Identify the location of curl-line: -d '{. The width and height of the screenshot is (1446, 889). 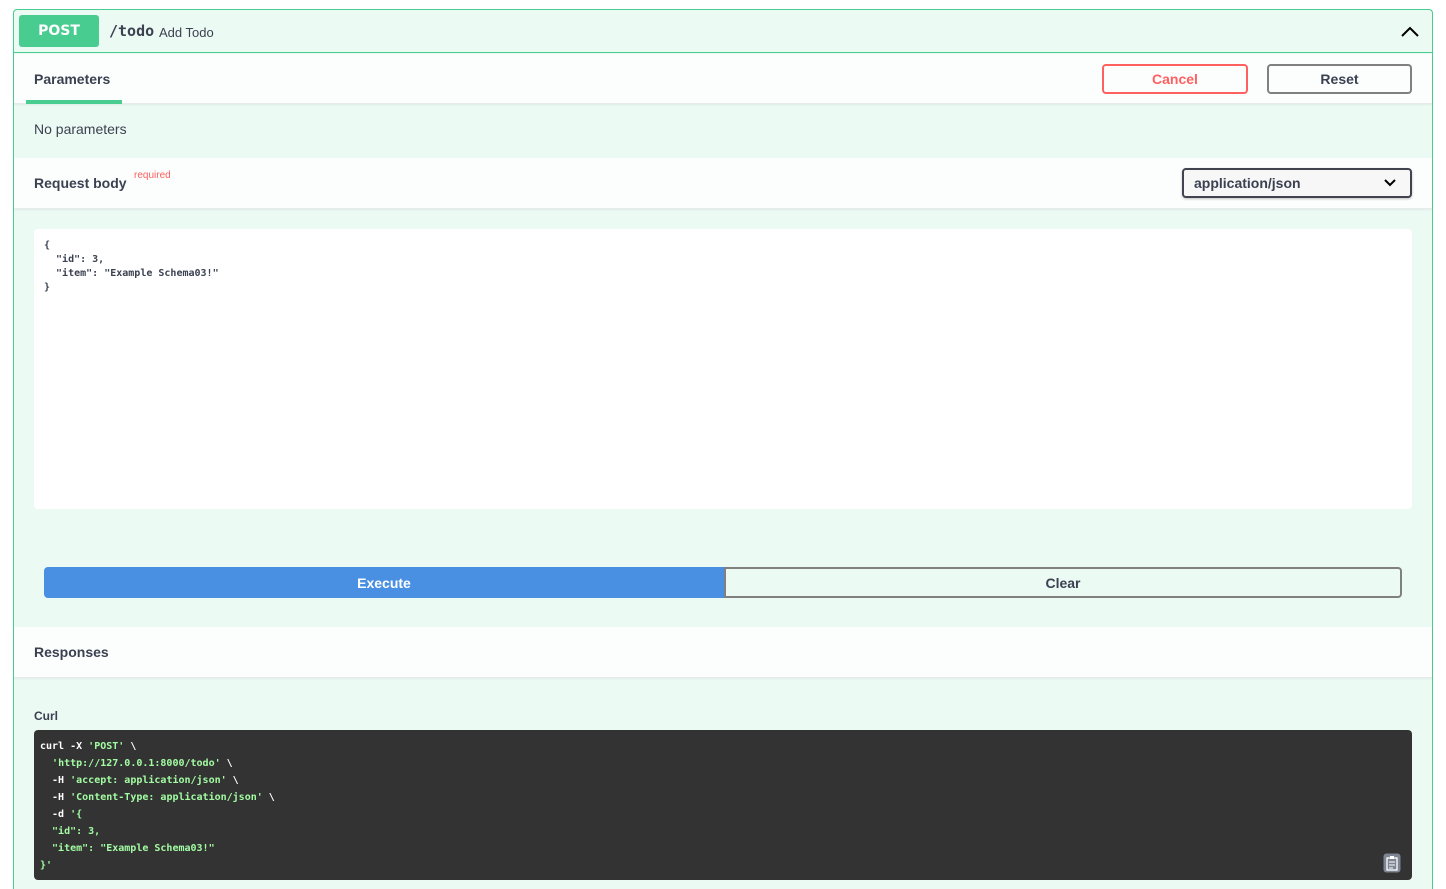
(723, 814).